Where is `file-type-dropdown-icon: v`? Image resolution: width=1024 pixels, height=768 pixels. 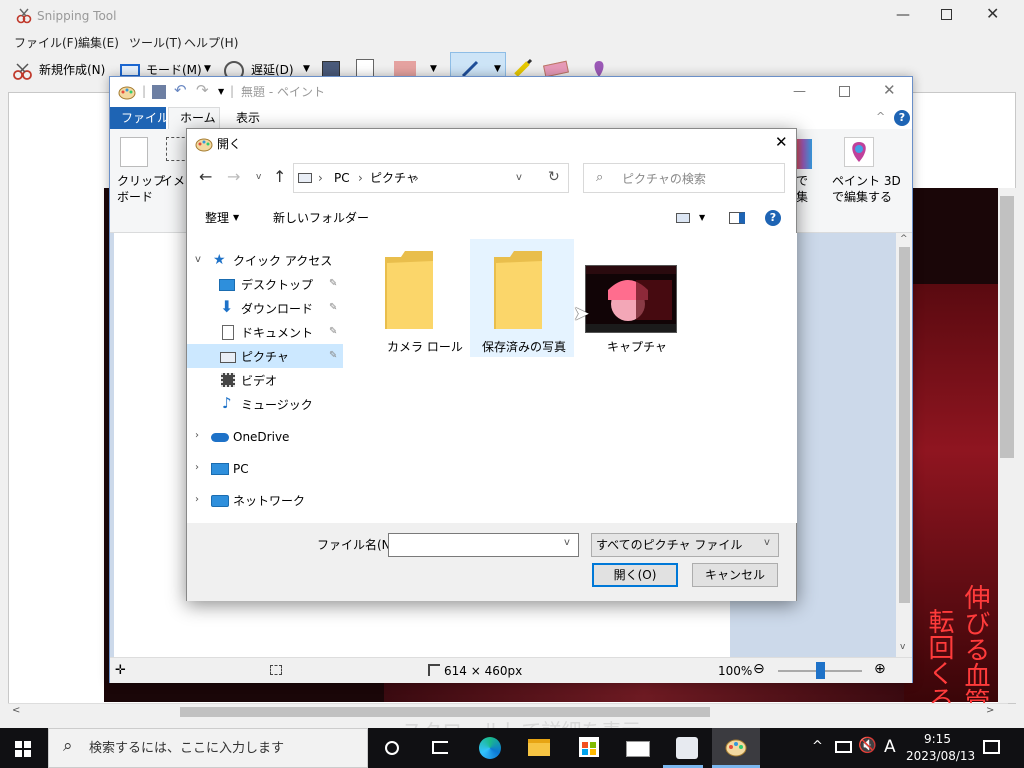 file-type-dropdown-icon: v is located at coordinates (767, 543).